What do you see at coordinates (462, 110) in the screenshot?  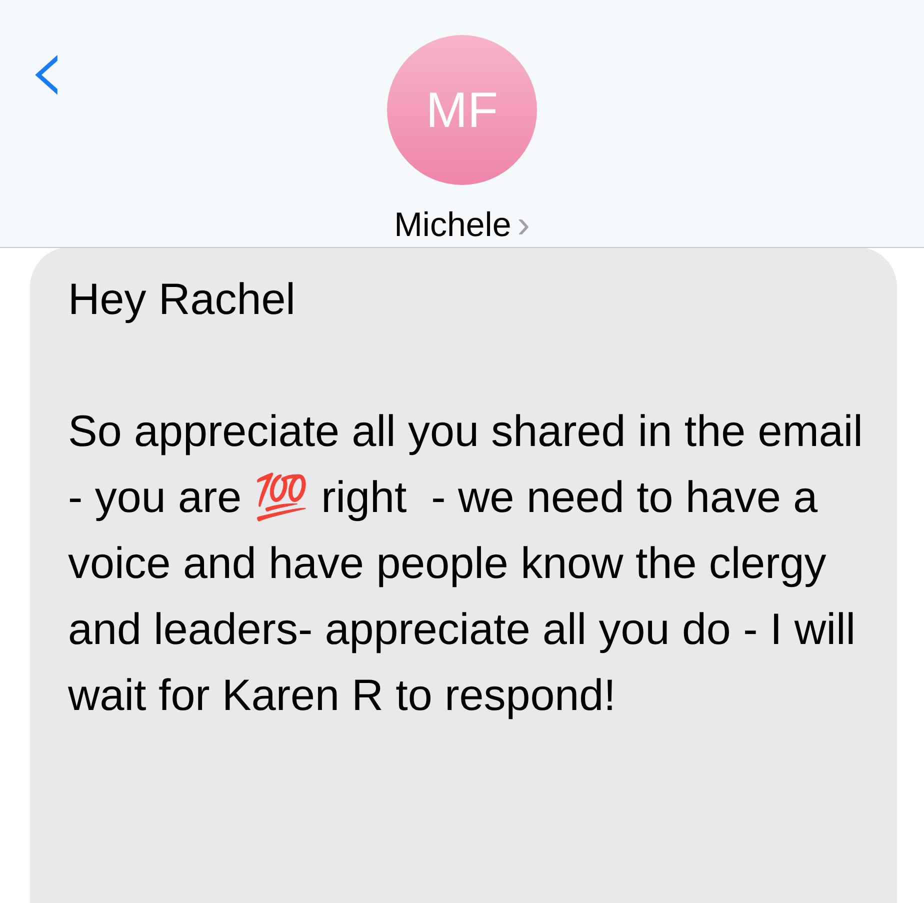 I see `contact-avatar: MF` at bounding box center [462, 110].